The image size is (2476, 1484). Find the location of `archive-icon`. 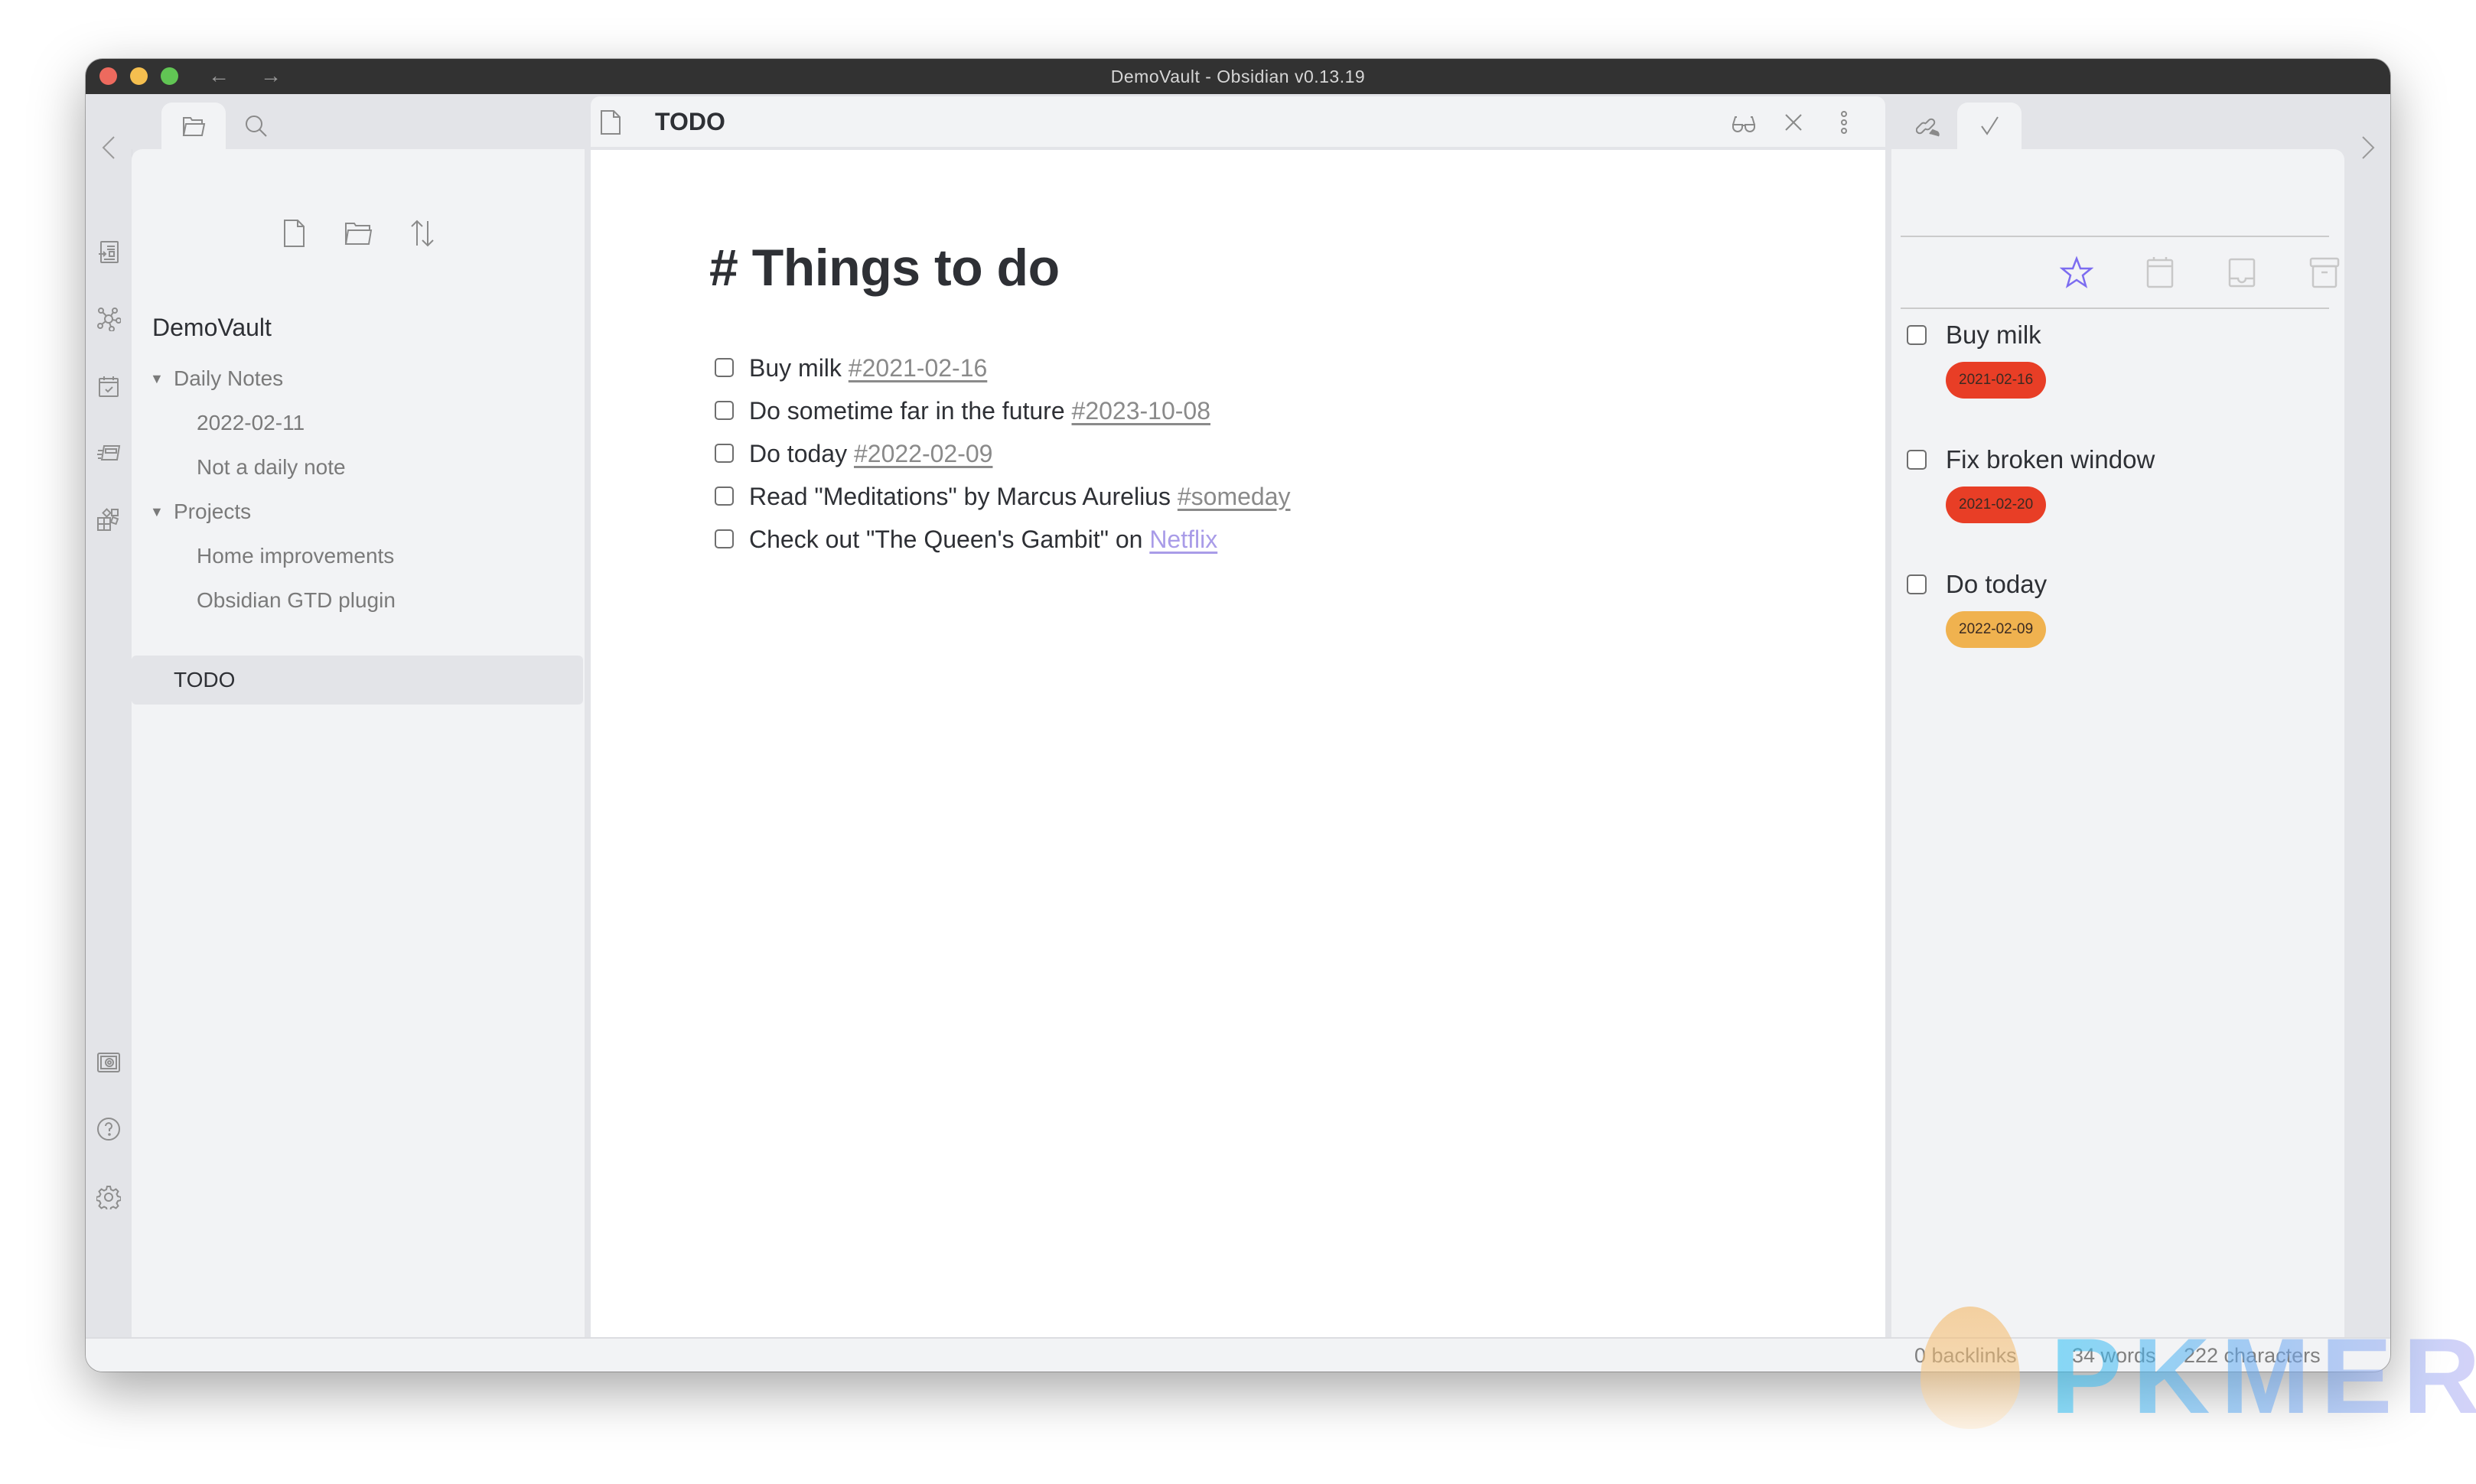

archive-icon is located at coordinates (2324, 272).